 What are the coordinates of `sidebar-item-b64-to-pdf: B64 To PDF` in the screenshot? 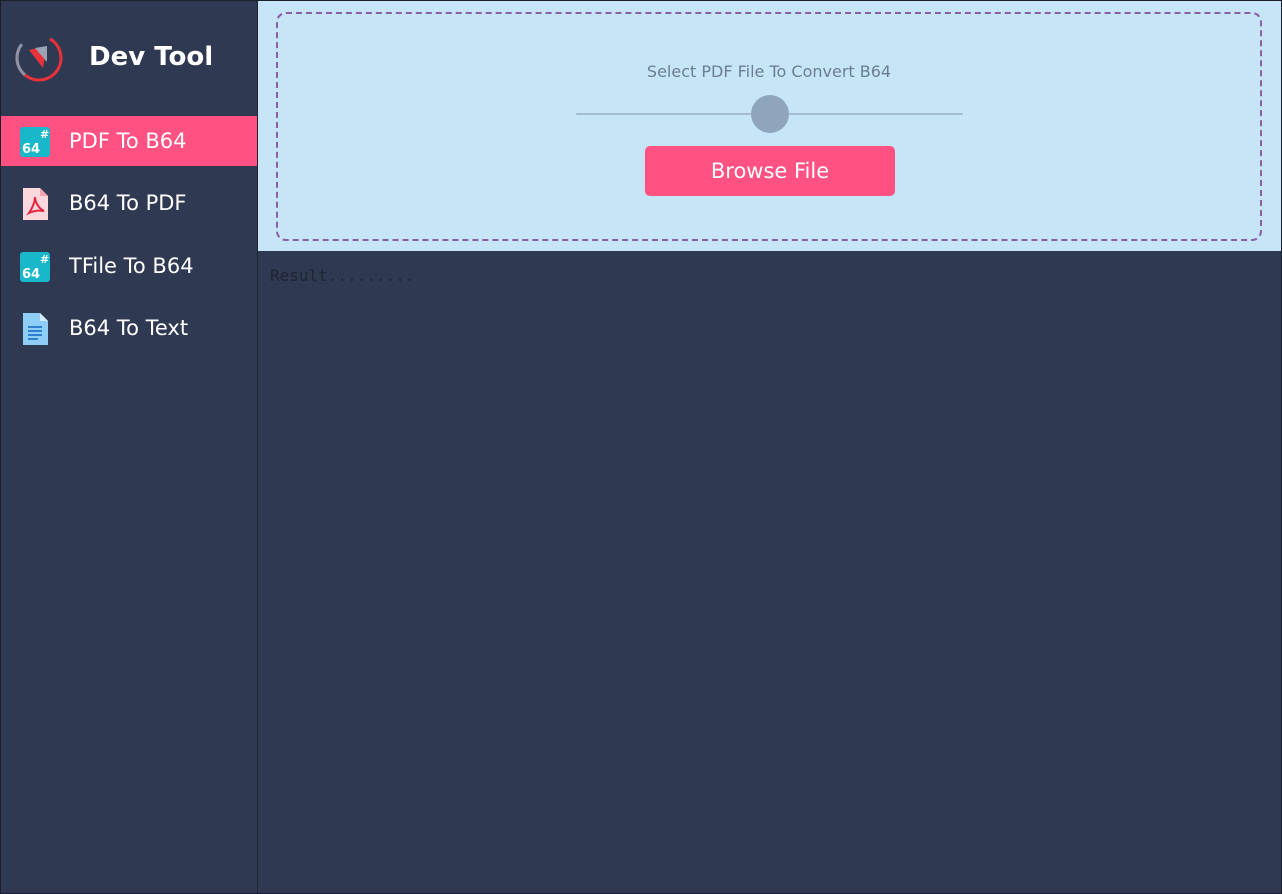 It's located at (129, 203).